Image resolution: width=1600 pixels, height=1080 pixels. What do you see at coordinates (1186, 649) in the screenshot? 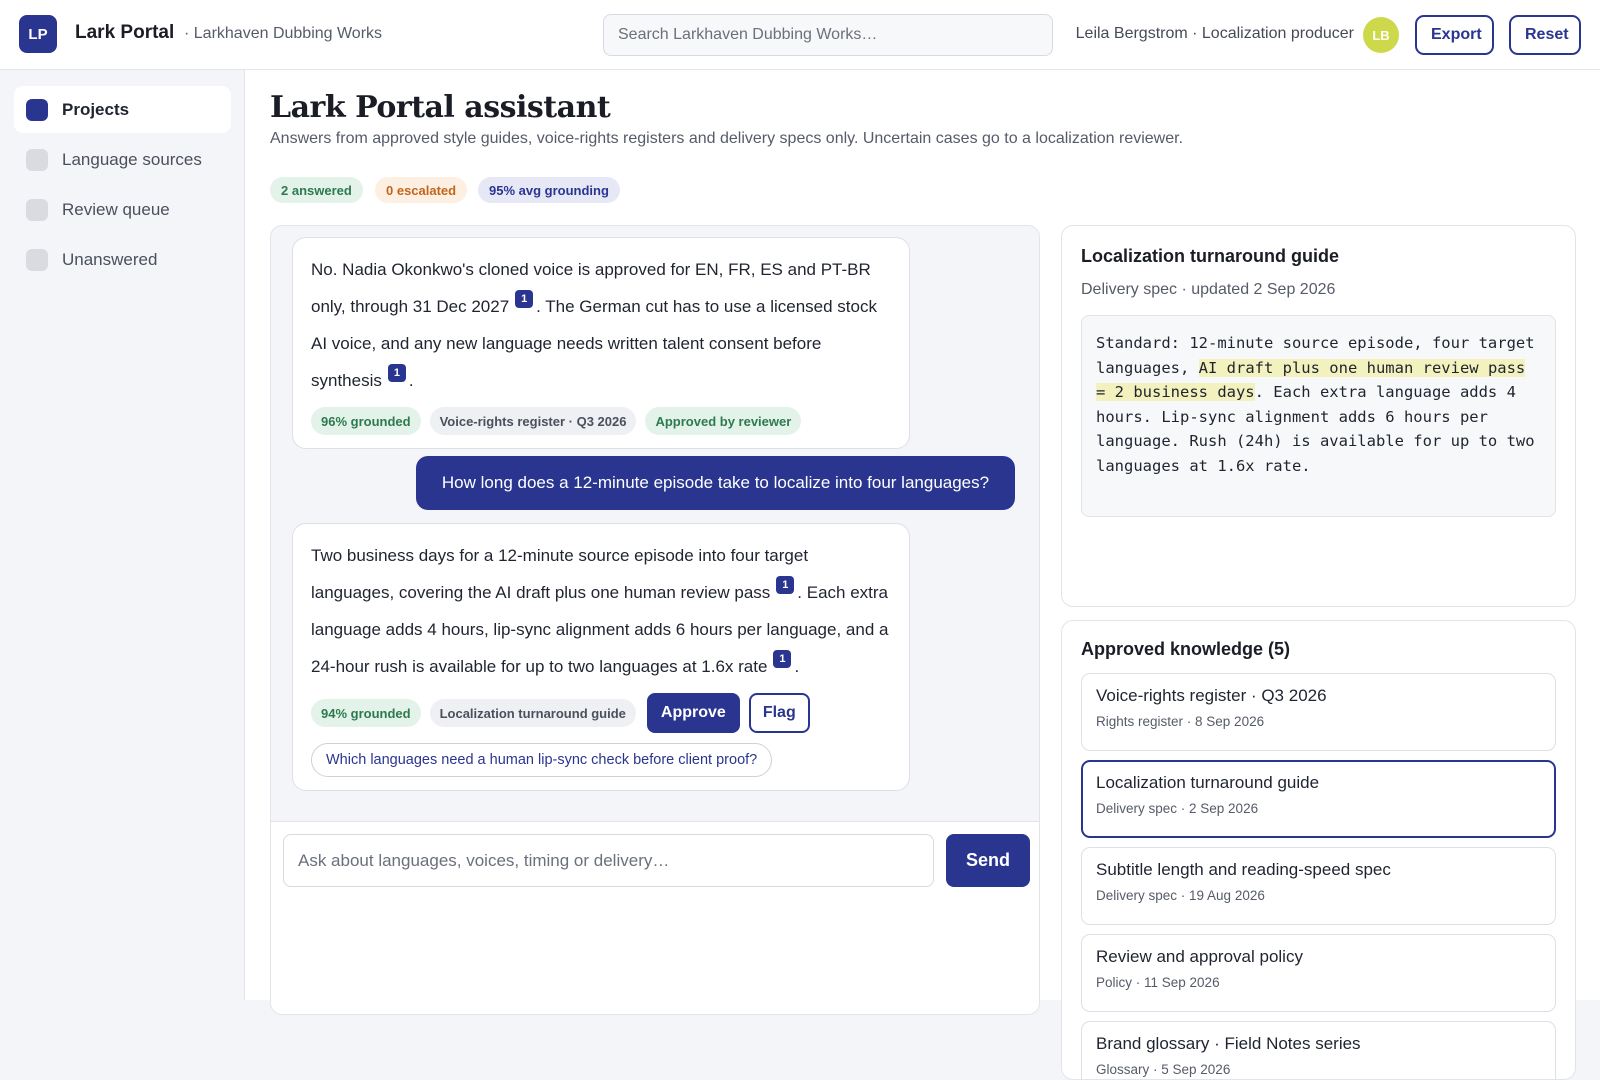
I see `knowledge-title: Approved knowledge (5)` at bounding box center [1186, 649].